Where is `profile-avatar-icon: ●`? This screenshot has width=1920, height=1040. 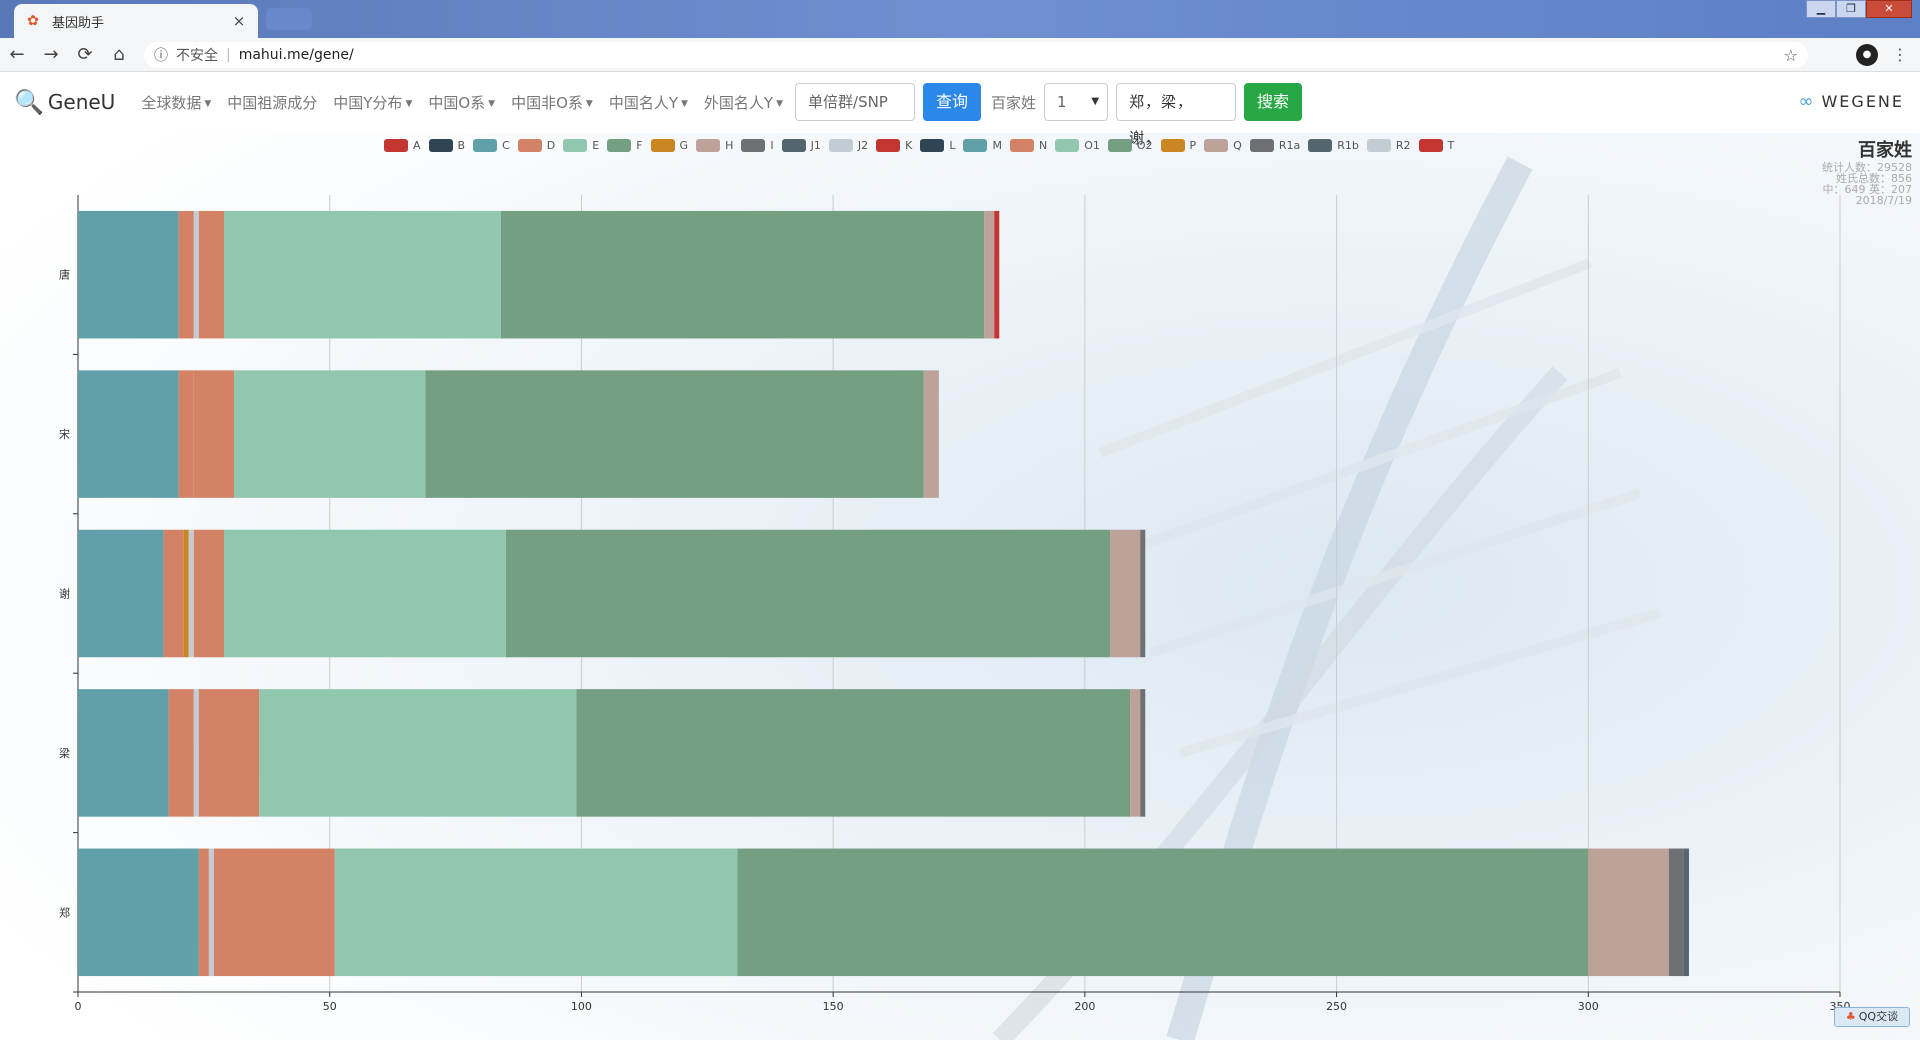
profile-avatar-icon: ● is located at coordinates (1867, 55).